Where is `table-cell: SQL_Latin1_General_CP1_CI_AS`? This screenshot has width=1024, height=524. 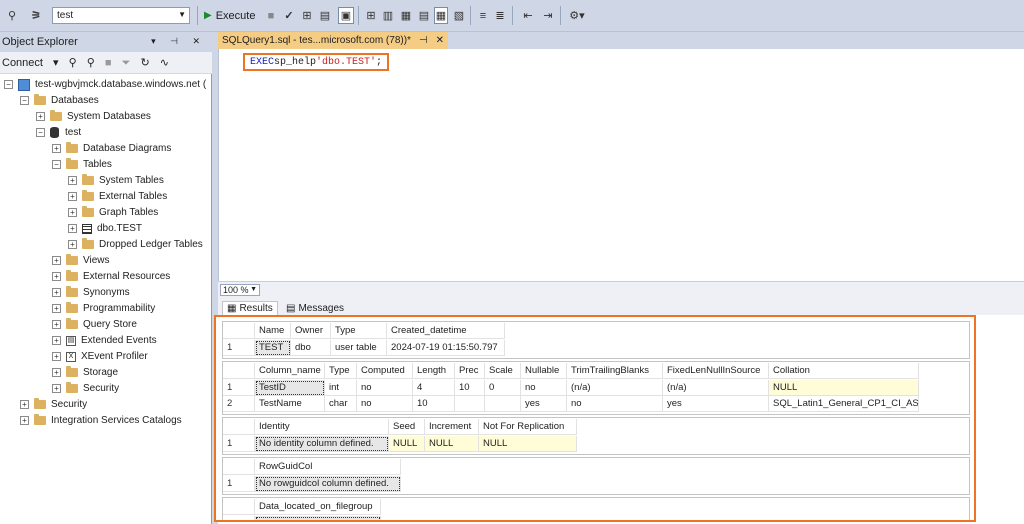 table-cell: SQL_Latin1_General_CP1_CI_AS is located at coordinates (844, 404).